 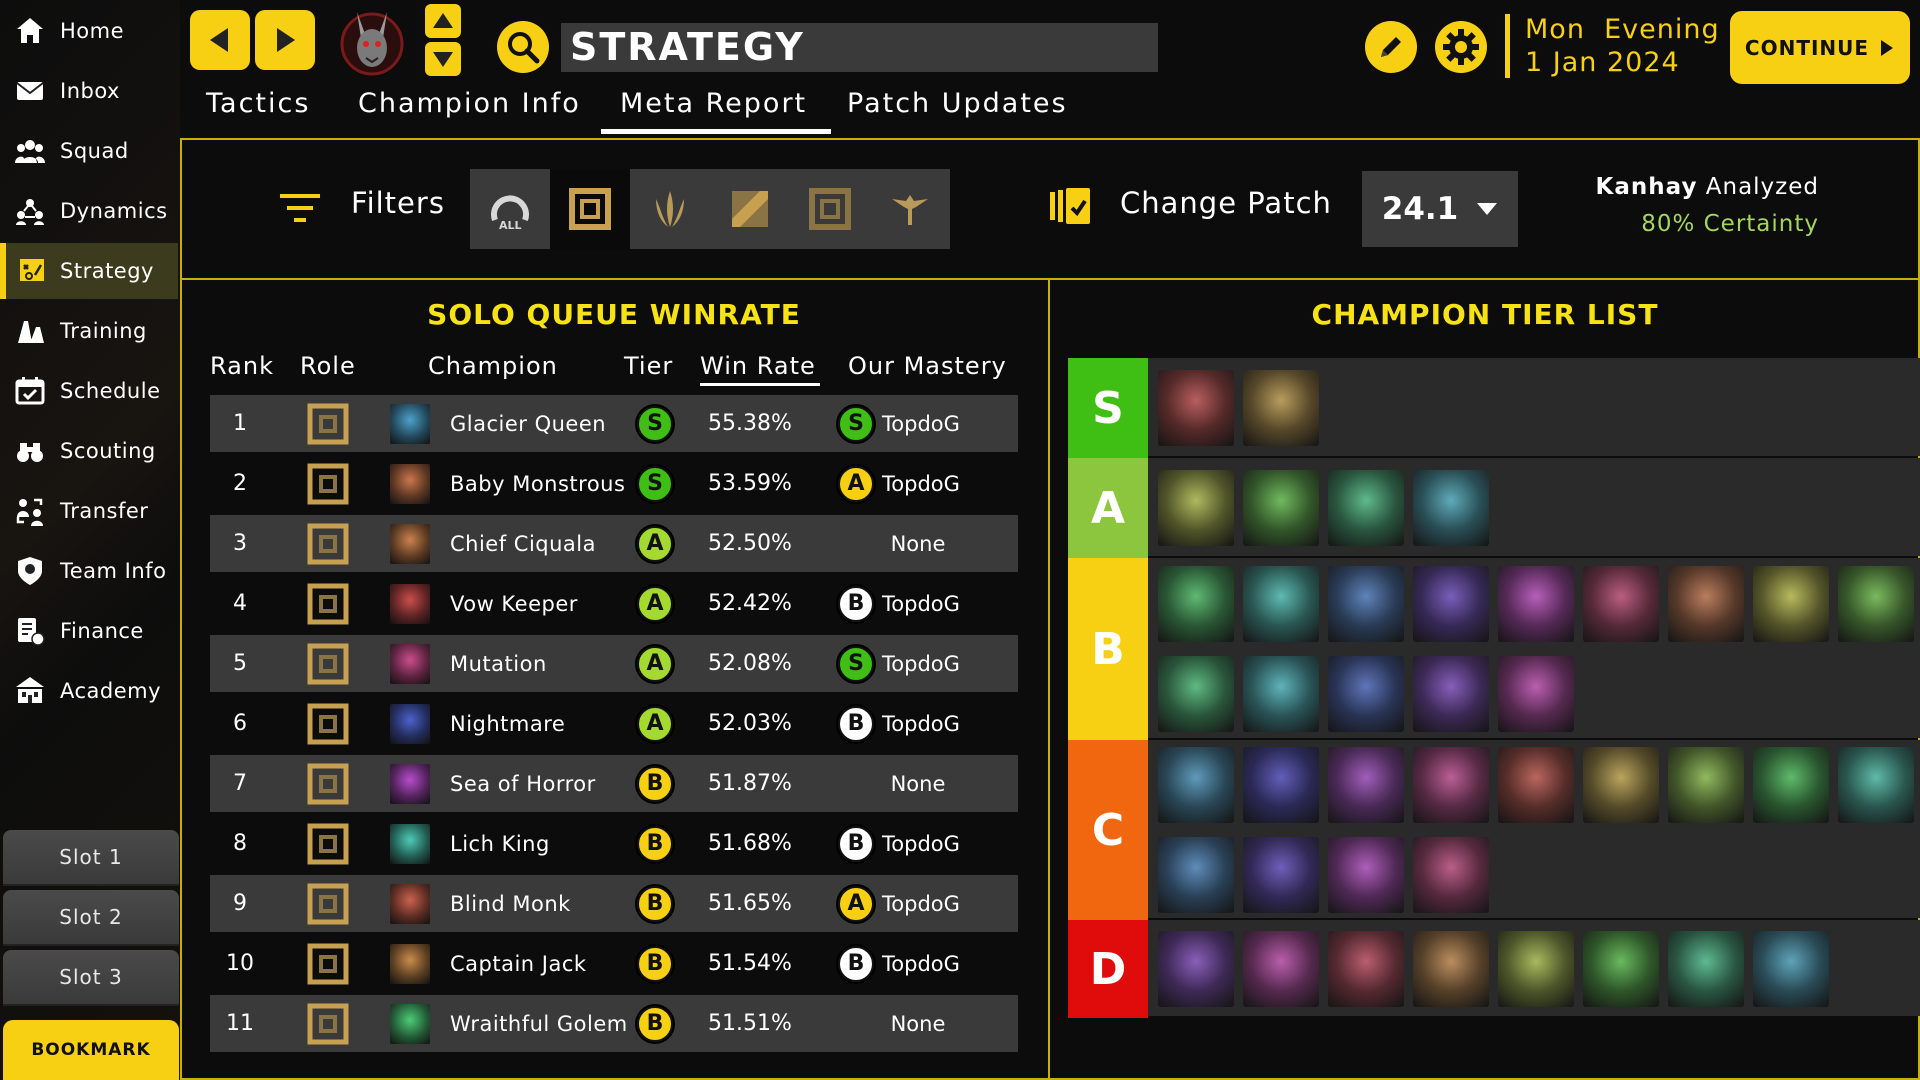 I want to click on tab-champion-info: Champion Info, so click(x=469, y=108).